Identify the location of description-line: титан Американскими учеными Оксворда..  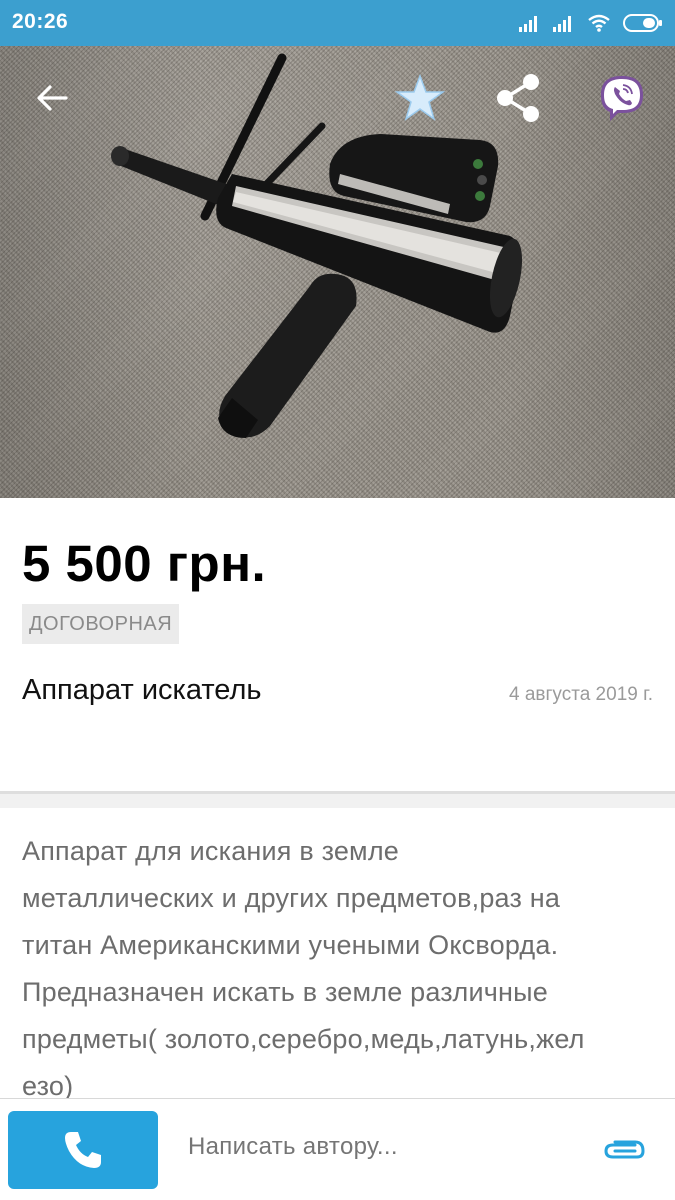
(290, 945).